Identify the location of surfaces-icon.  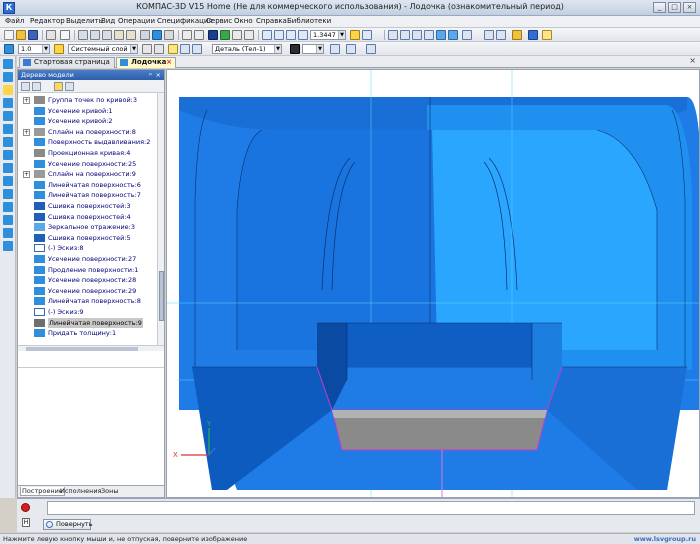
(8, 116).